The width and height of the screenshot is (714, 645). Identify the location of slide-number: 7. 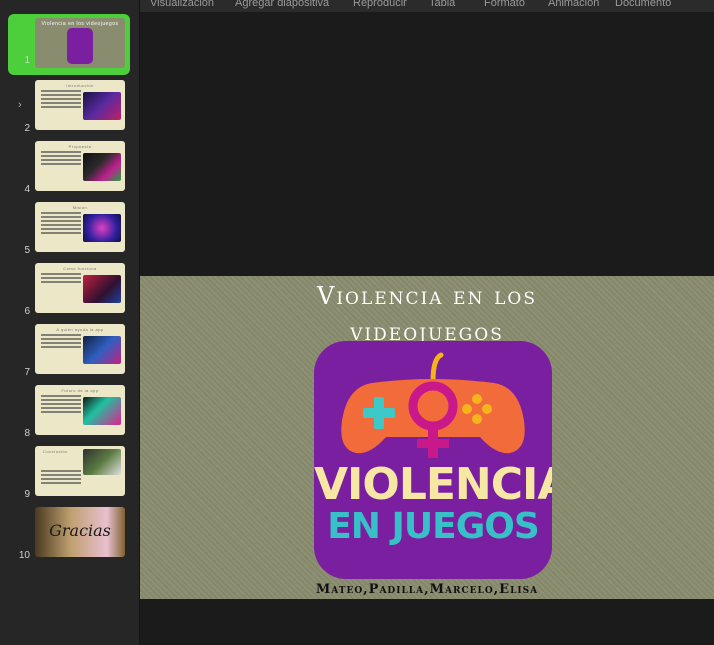
(27, 372).